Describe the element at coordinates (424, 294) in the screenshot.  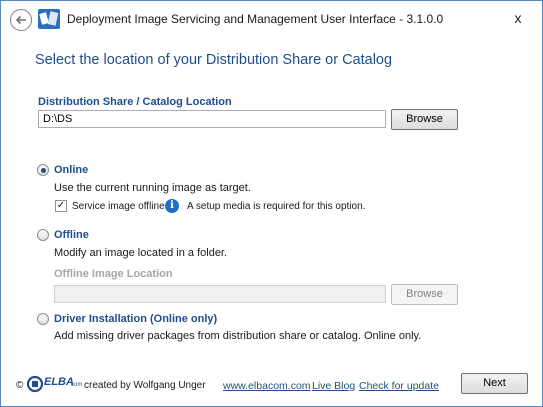
I see `offline-browse-button: Browse` at that location.